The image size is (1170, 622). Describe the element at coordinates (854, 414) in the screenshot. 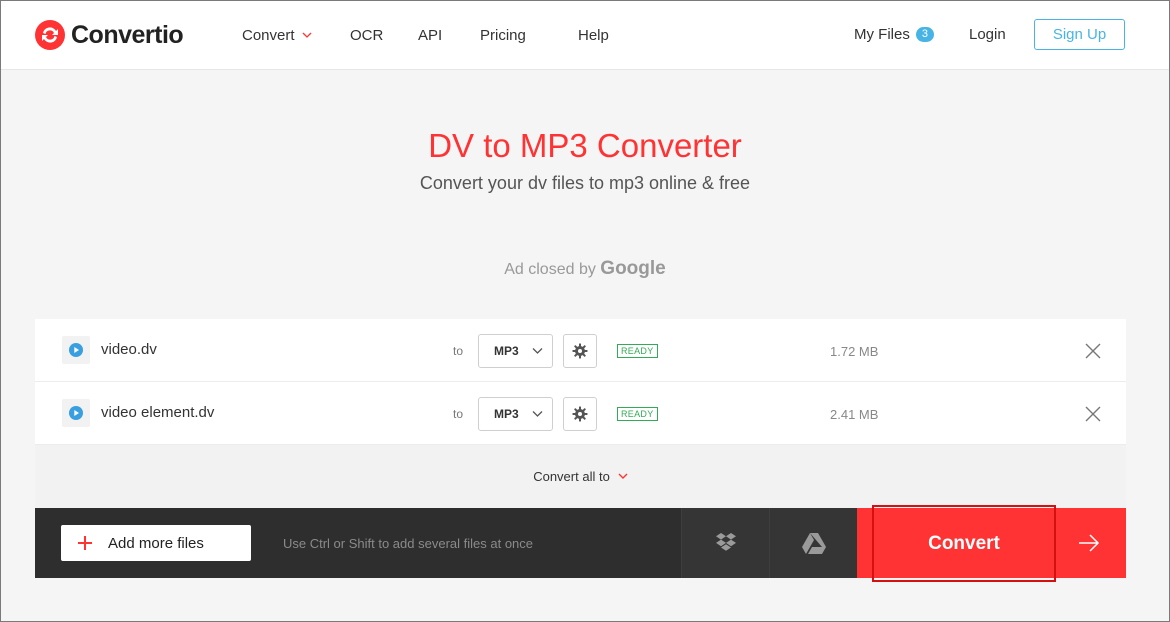

I see `file-size: 2.41 MB` at that location.